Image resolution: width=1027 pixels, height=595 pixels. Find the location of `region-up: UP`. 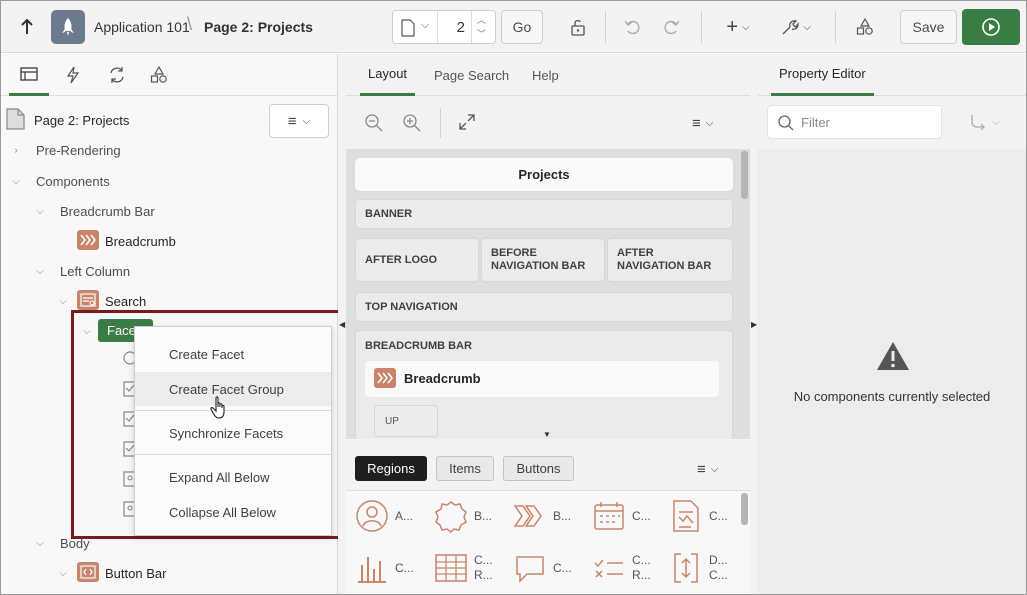

region-up: UP is located at coordinates (406, 421).